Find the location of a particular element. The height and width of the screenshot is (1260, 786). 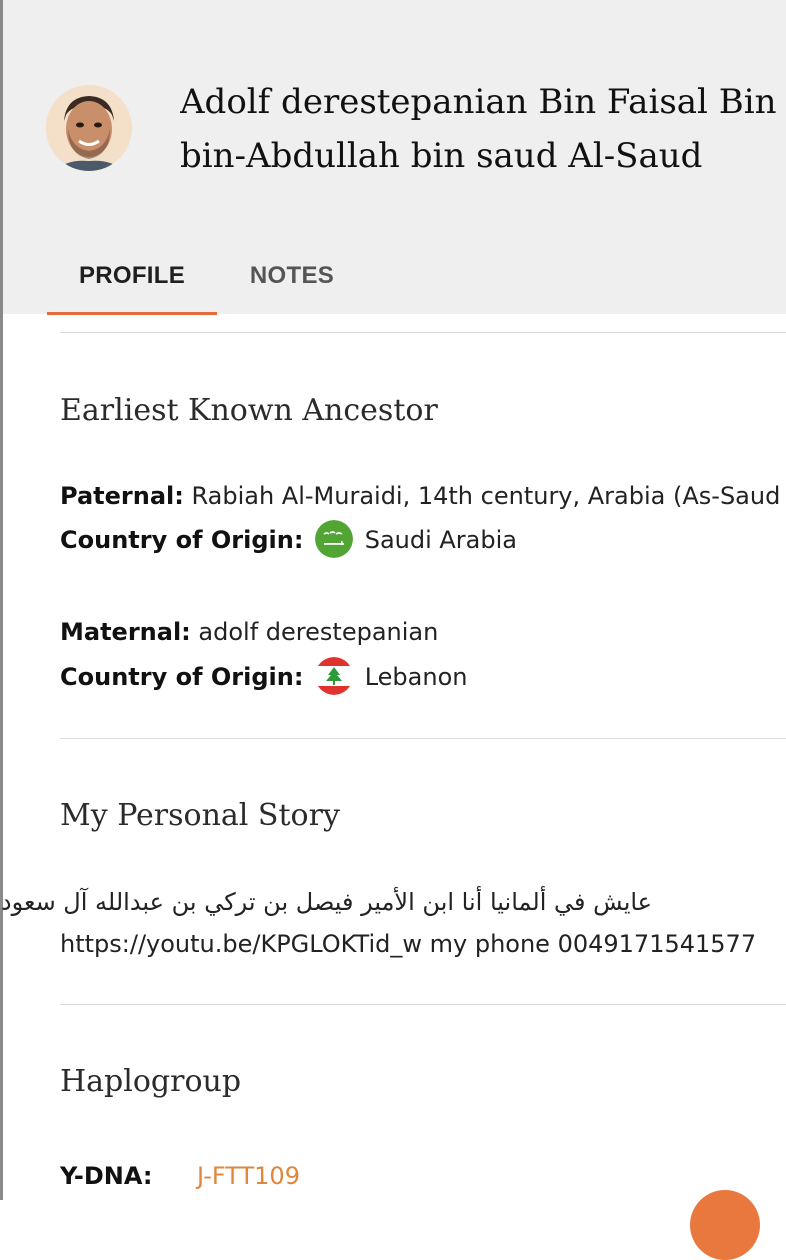

paternal-label: Paternal: is located at coordinates (122, 496).